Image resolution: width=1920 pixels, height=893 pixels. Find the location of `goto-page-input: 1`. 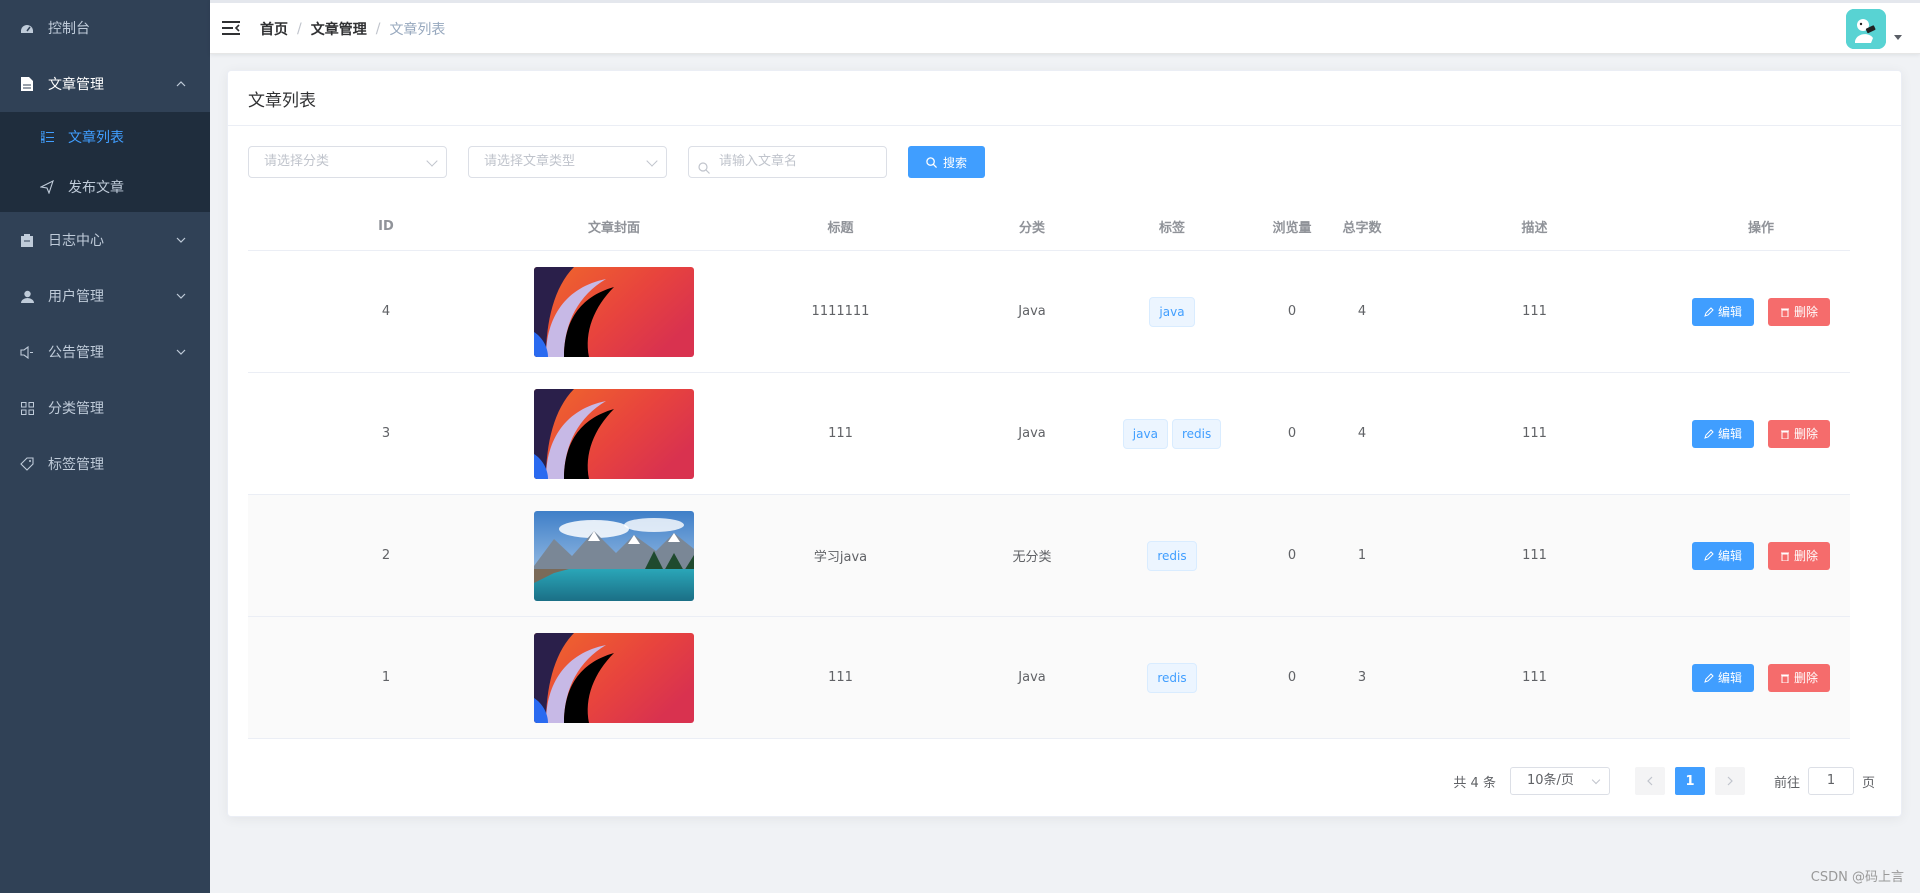

goto-page-input: 1 is located at coordinates (1830, 781).